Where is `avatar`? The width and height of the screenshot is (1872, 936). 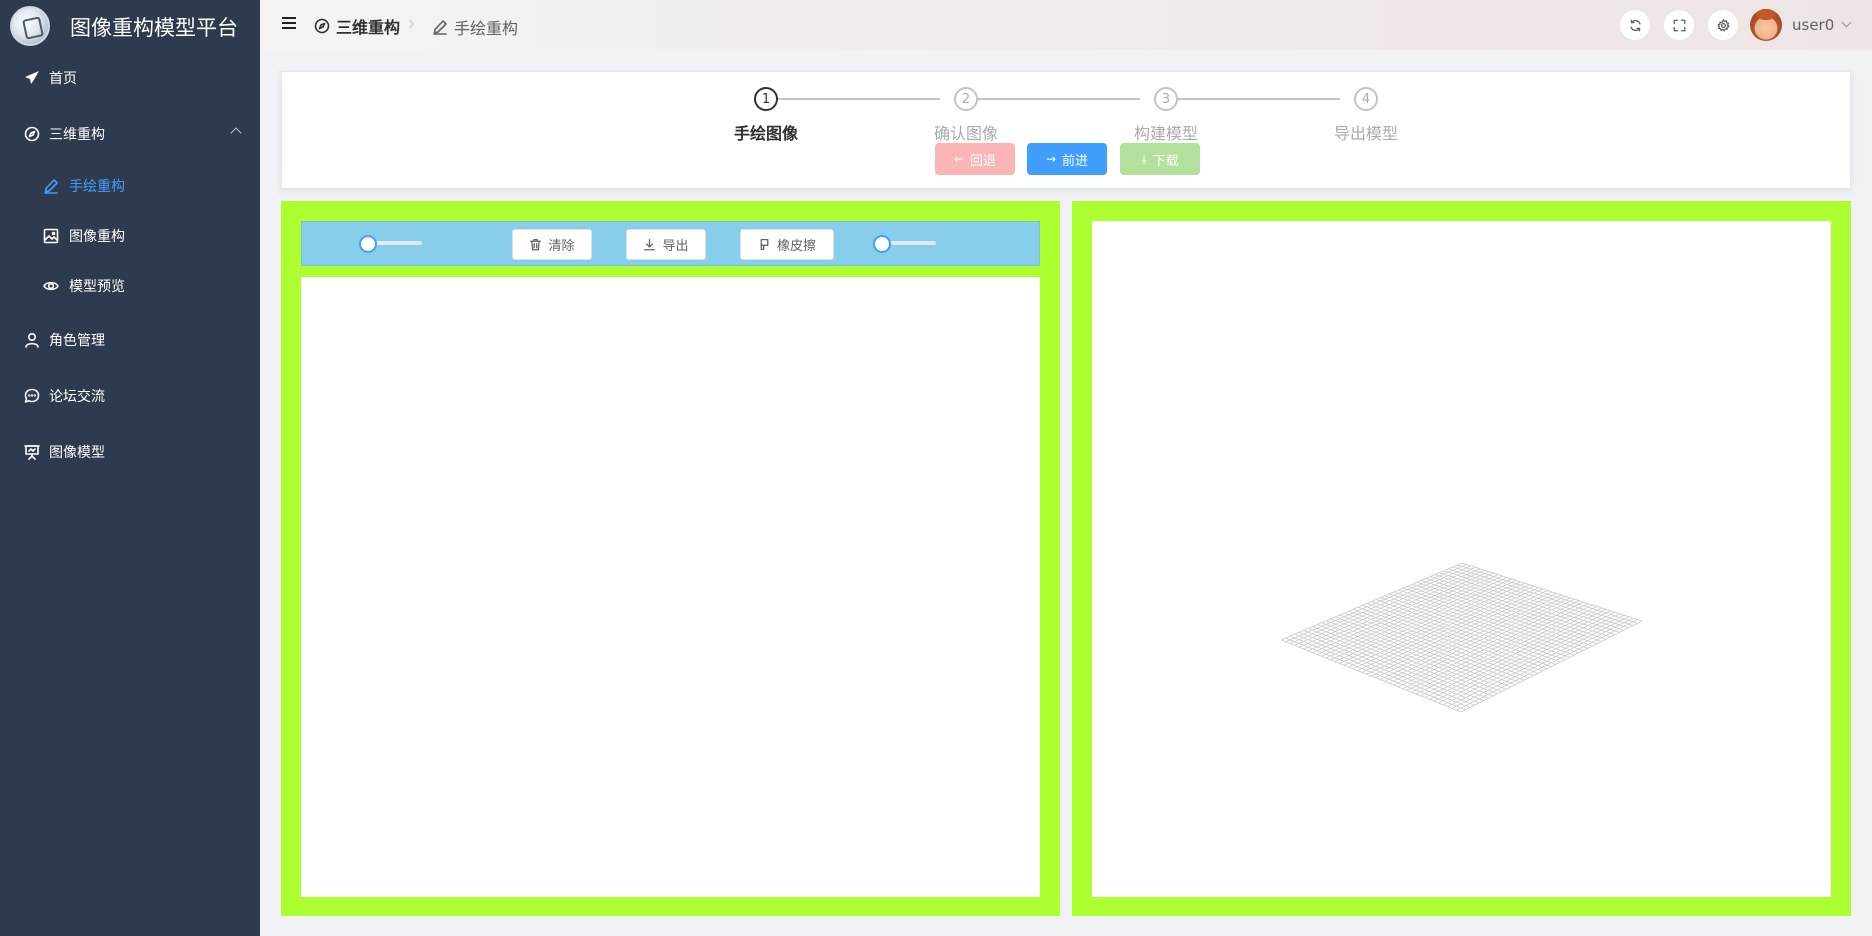
avatar is located at coordinates (1766, 25).